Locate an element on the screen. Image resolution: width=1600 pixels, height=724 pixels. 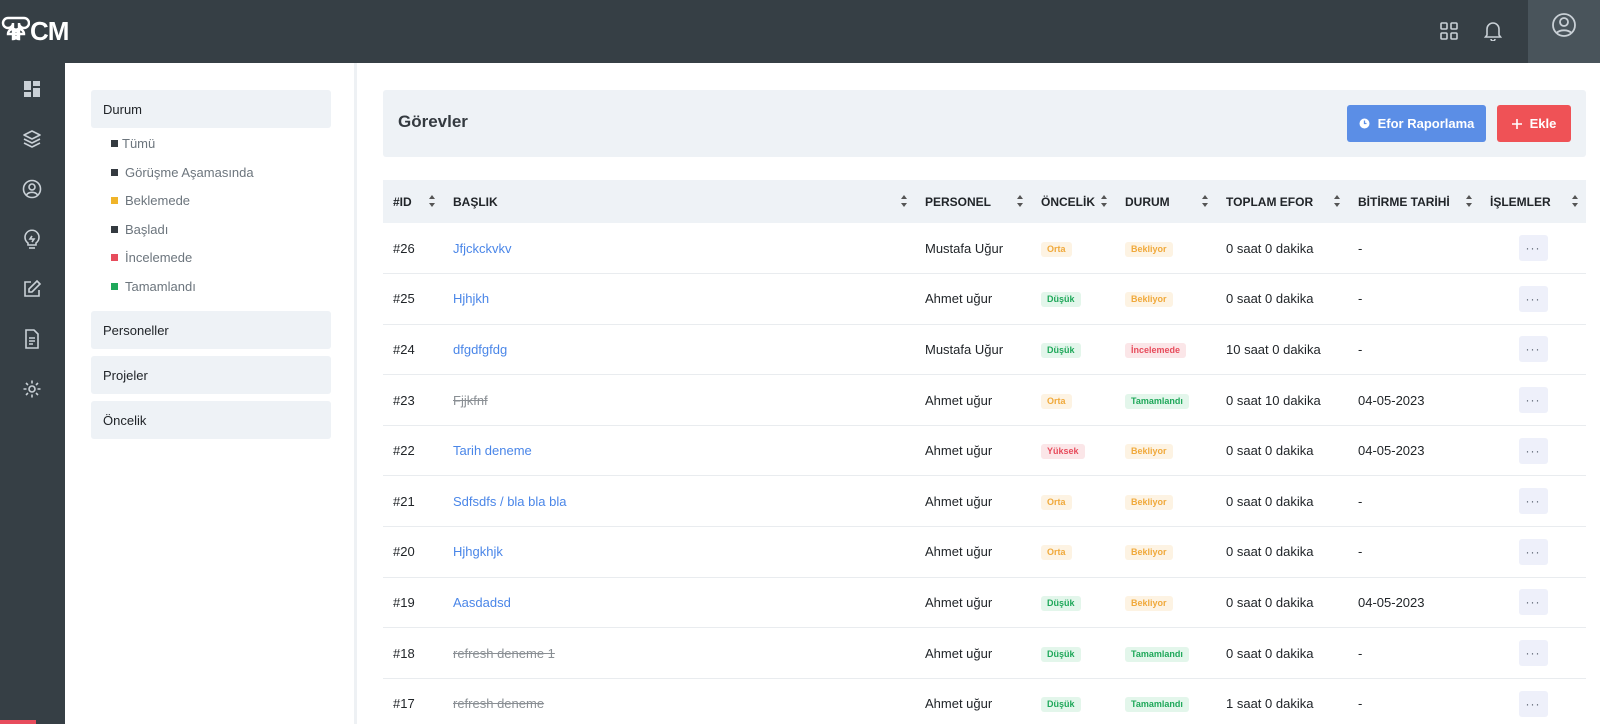
column-header-label: #ID is located at coordinates (402, 201).